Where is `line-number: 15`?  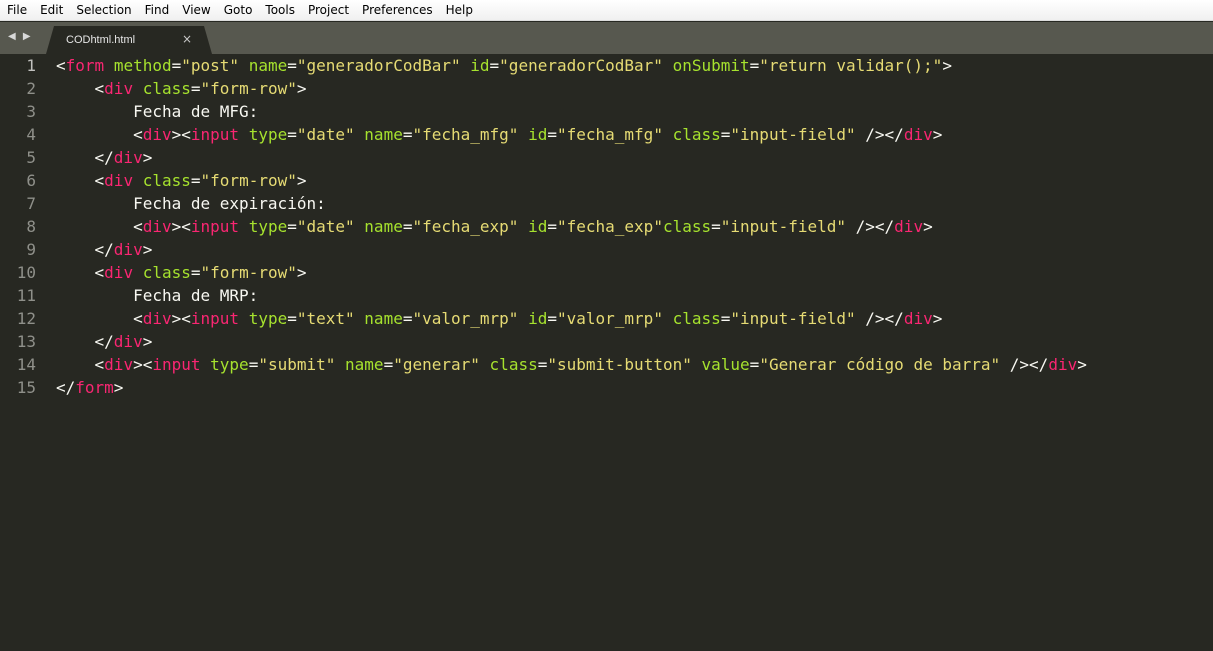 line-number: 15 is located at coordinates (26, 387).